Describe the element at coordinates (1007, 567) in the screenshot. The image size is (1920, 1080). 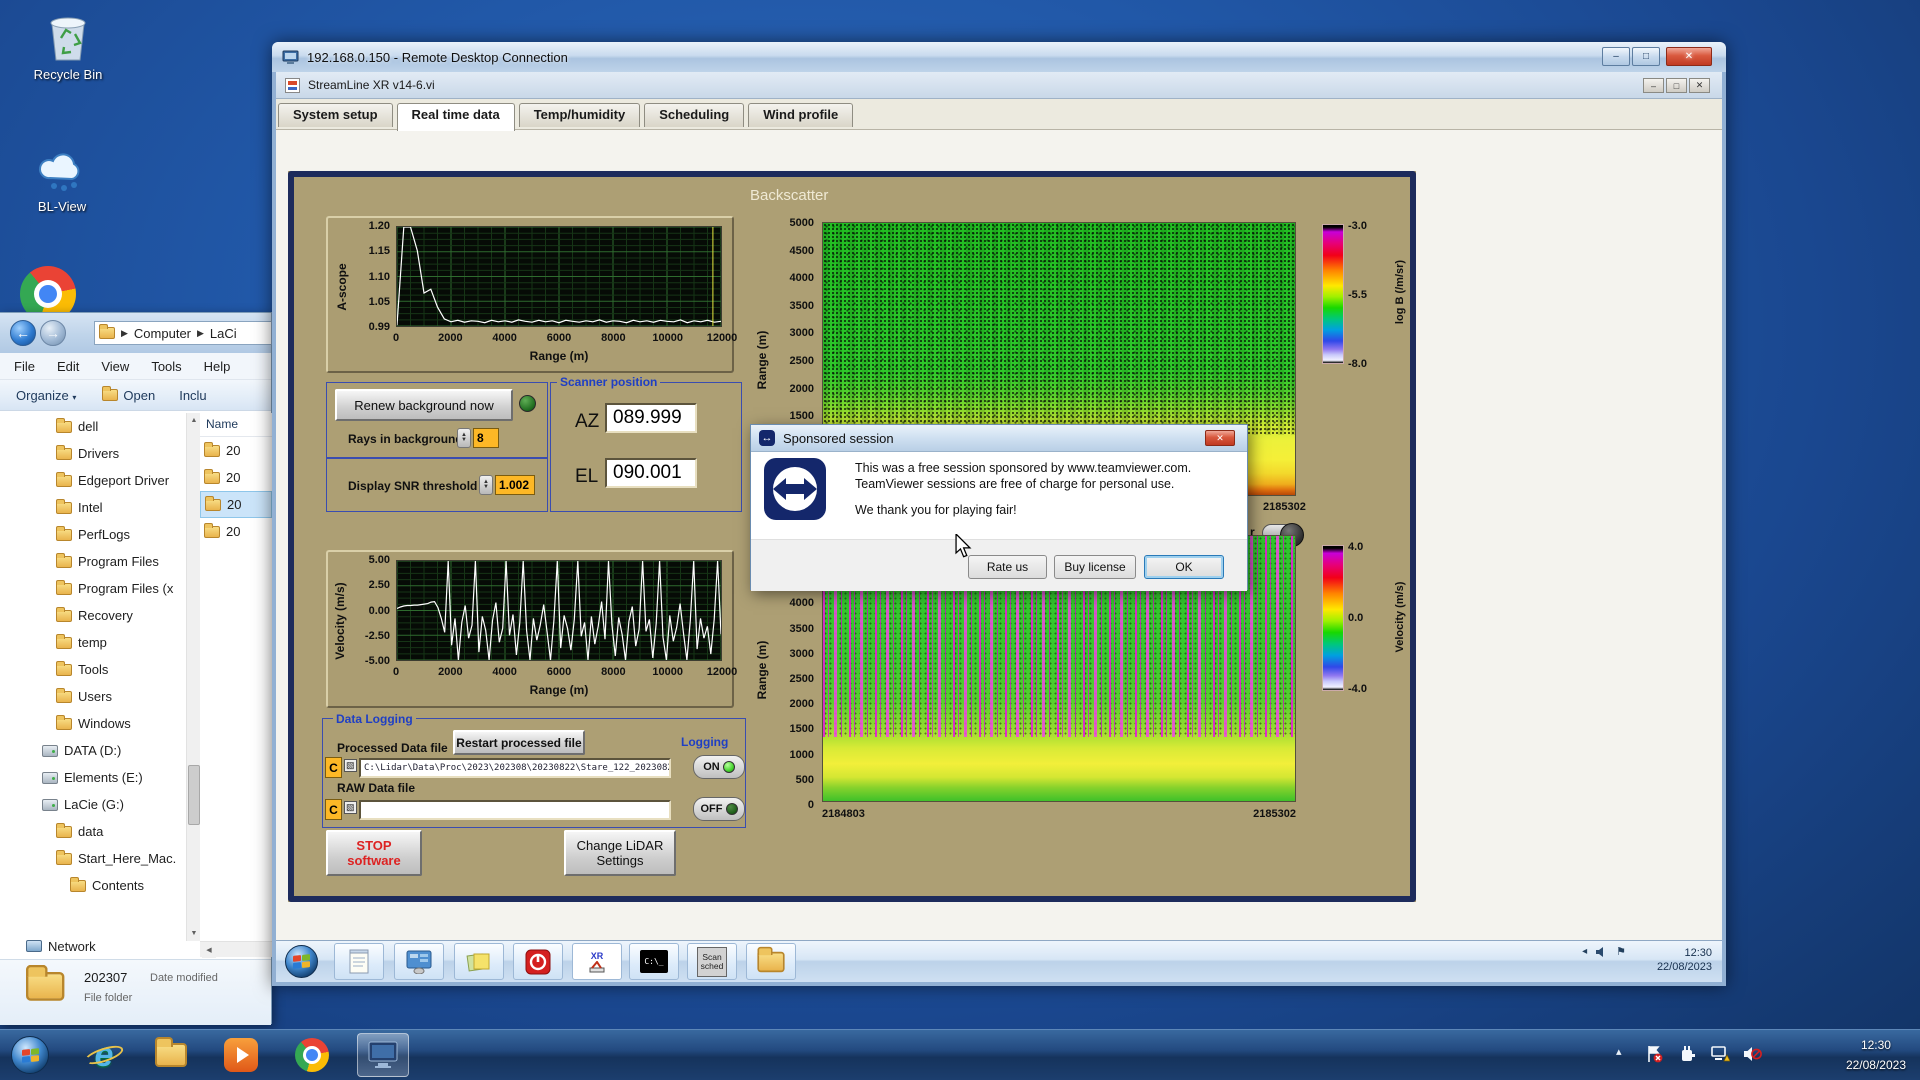
I see `rate-us-button: Rate us` at that location.